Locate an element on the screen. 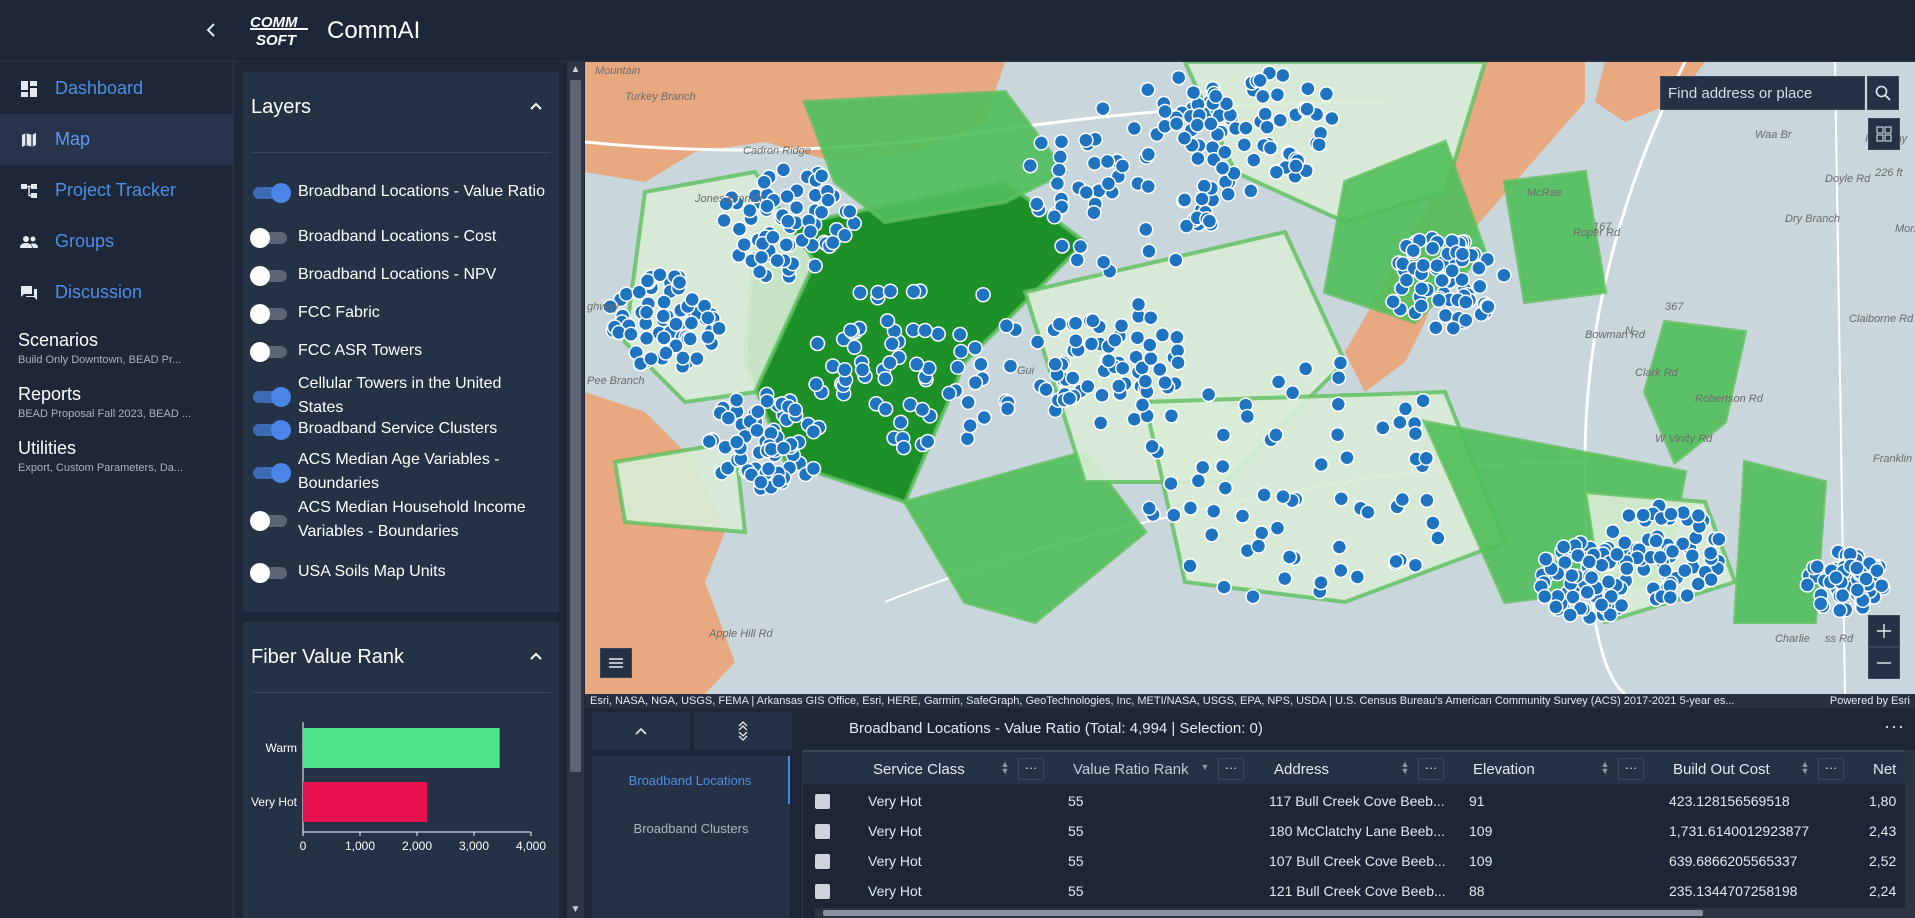 The height and width of the screenshot is (918, 1915). nav-item-map: Map is located at coordinates (116, 139).